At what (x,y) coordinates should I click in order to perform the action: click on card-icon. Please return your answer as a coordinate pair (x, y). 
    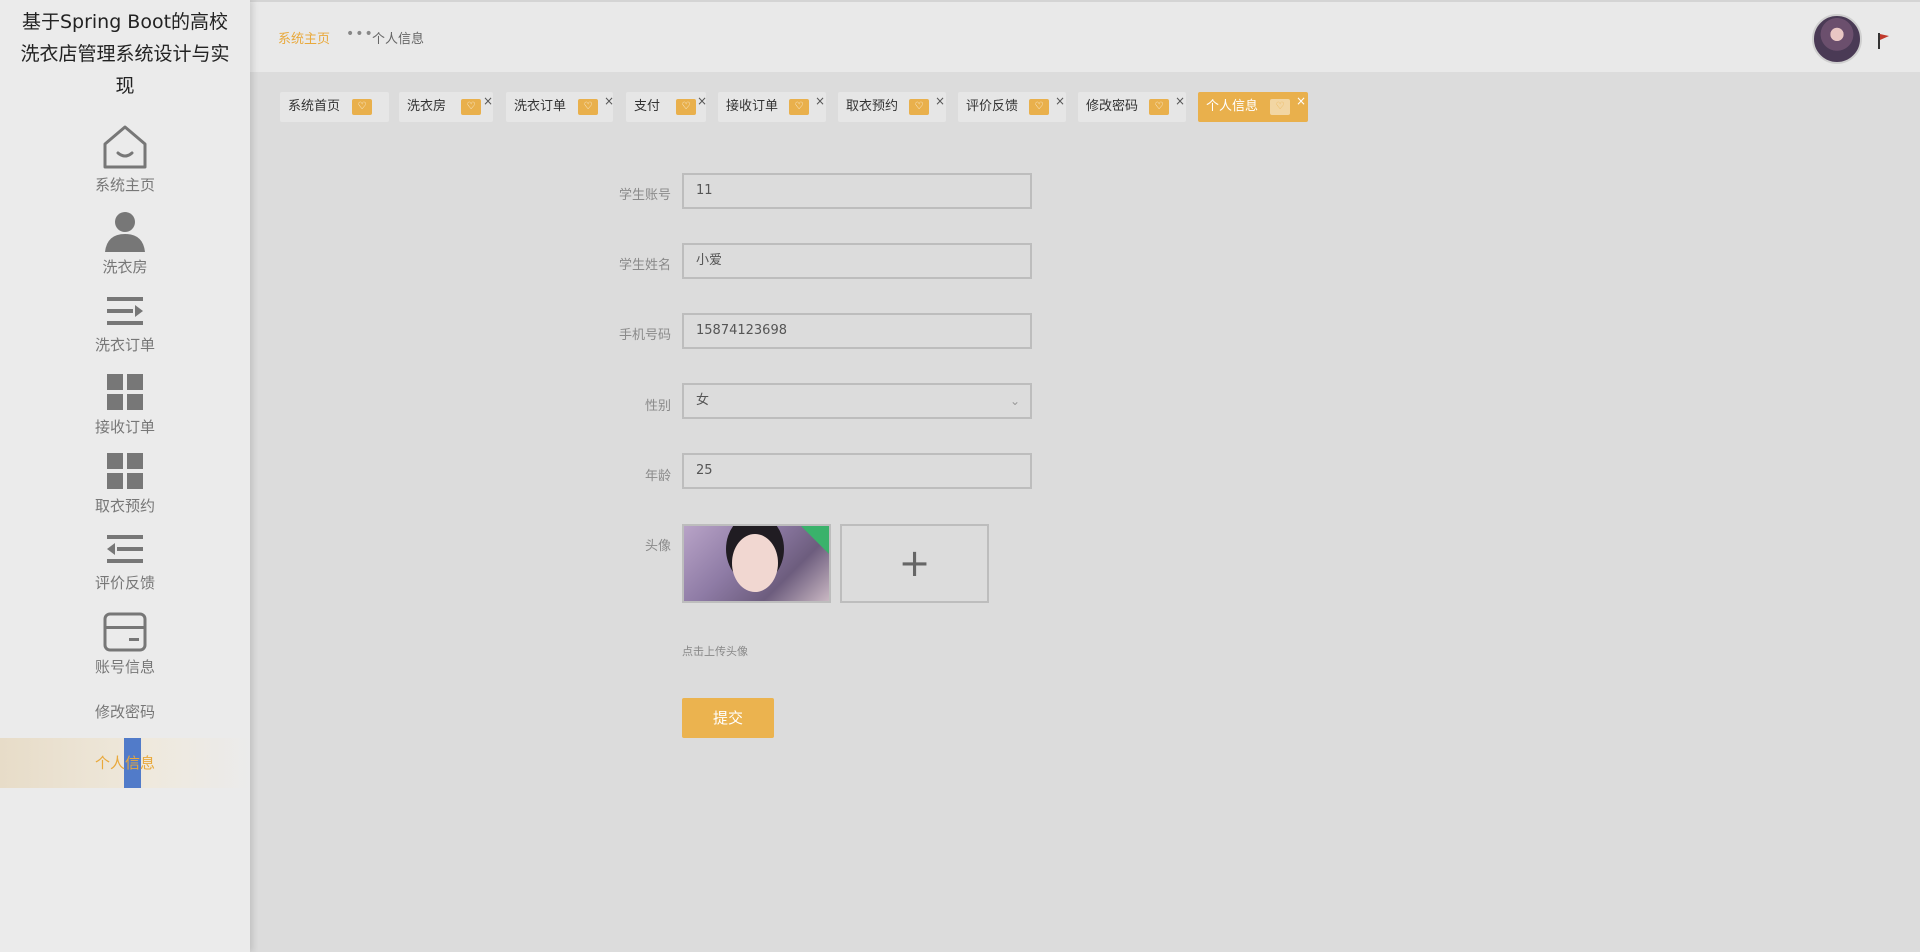
    Looking at the image, I should click on (125, 632).